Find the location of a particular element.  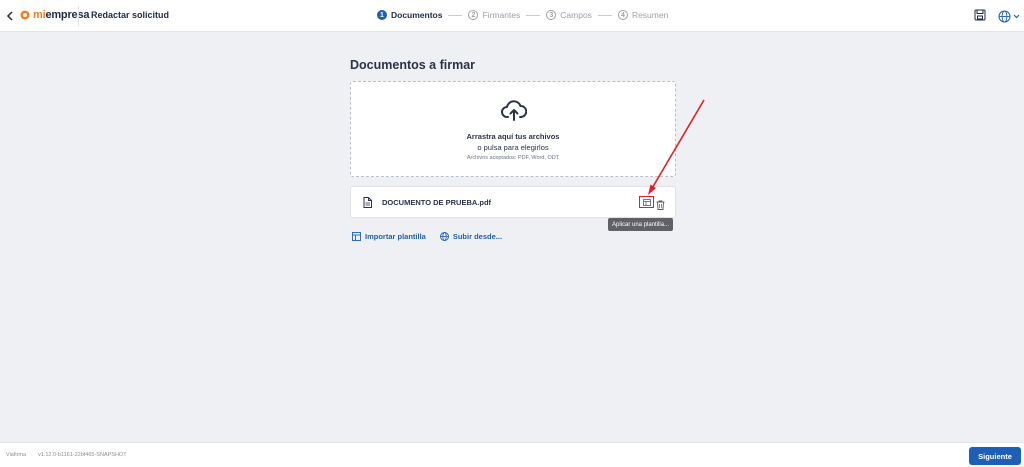

step-number: 4 is located at coordinates (622, 15).